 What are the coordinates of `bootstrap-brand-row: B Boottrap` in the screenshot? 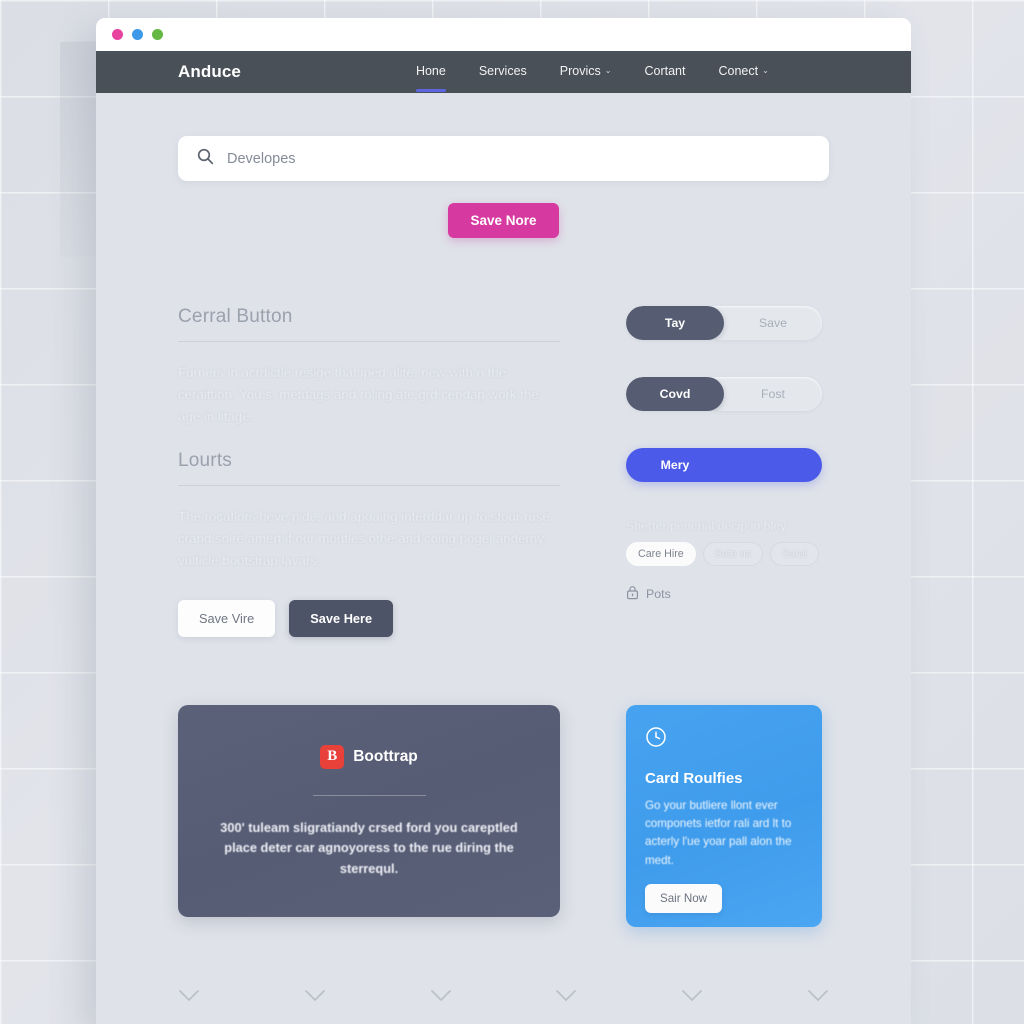 It's located at (369, 756).